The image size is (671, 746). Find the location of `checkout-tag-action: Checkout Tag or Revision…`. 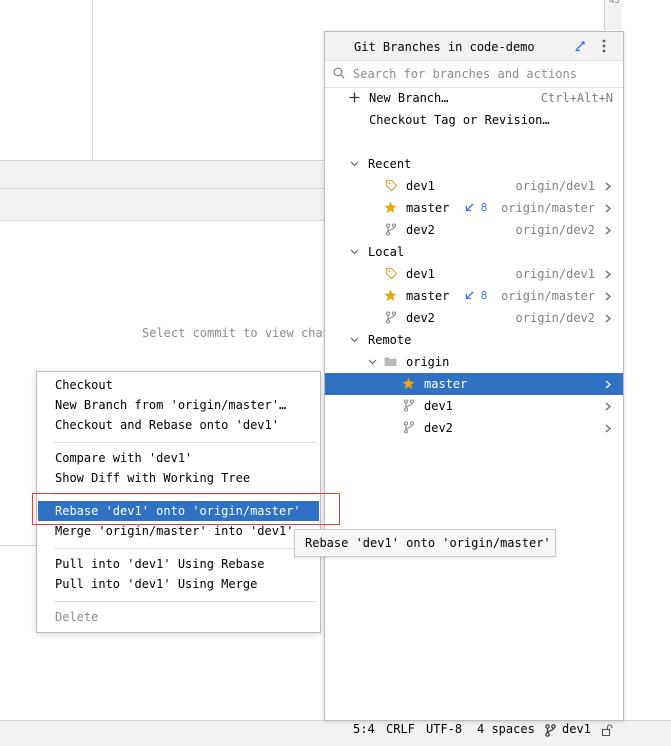

checkout-tag-action: Checkout Tag or Revision… is located at coordinates (474, 120).